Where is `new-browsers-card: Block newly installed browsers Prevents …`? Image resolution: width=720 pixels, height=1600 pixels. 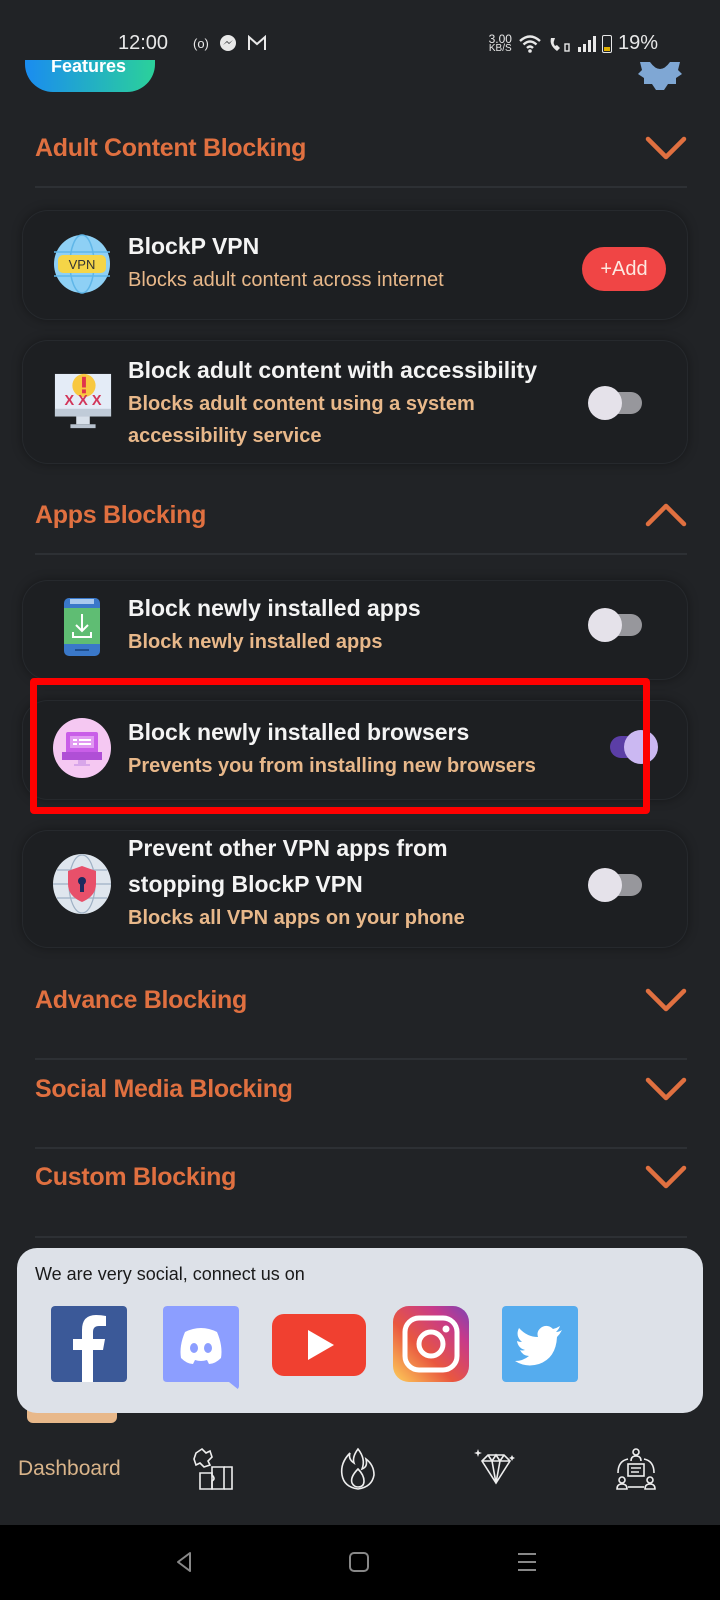 new-browsers-card: Block newly installed browsers Prevents … is located at coordinates (355, 750).